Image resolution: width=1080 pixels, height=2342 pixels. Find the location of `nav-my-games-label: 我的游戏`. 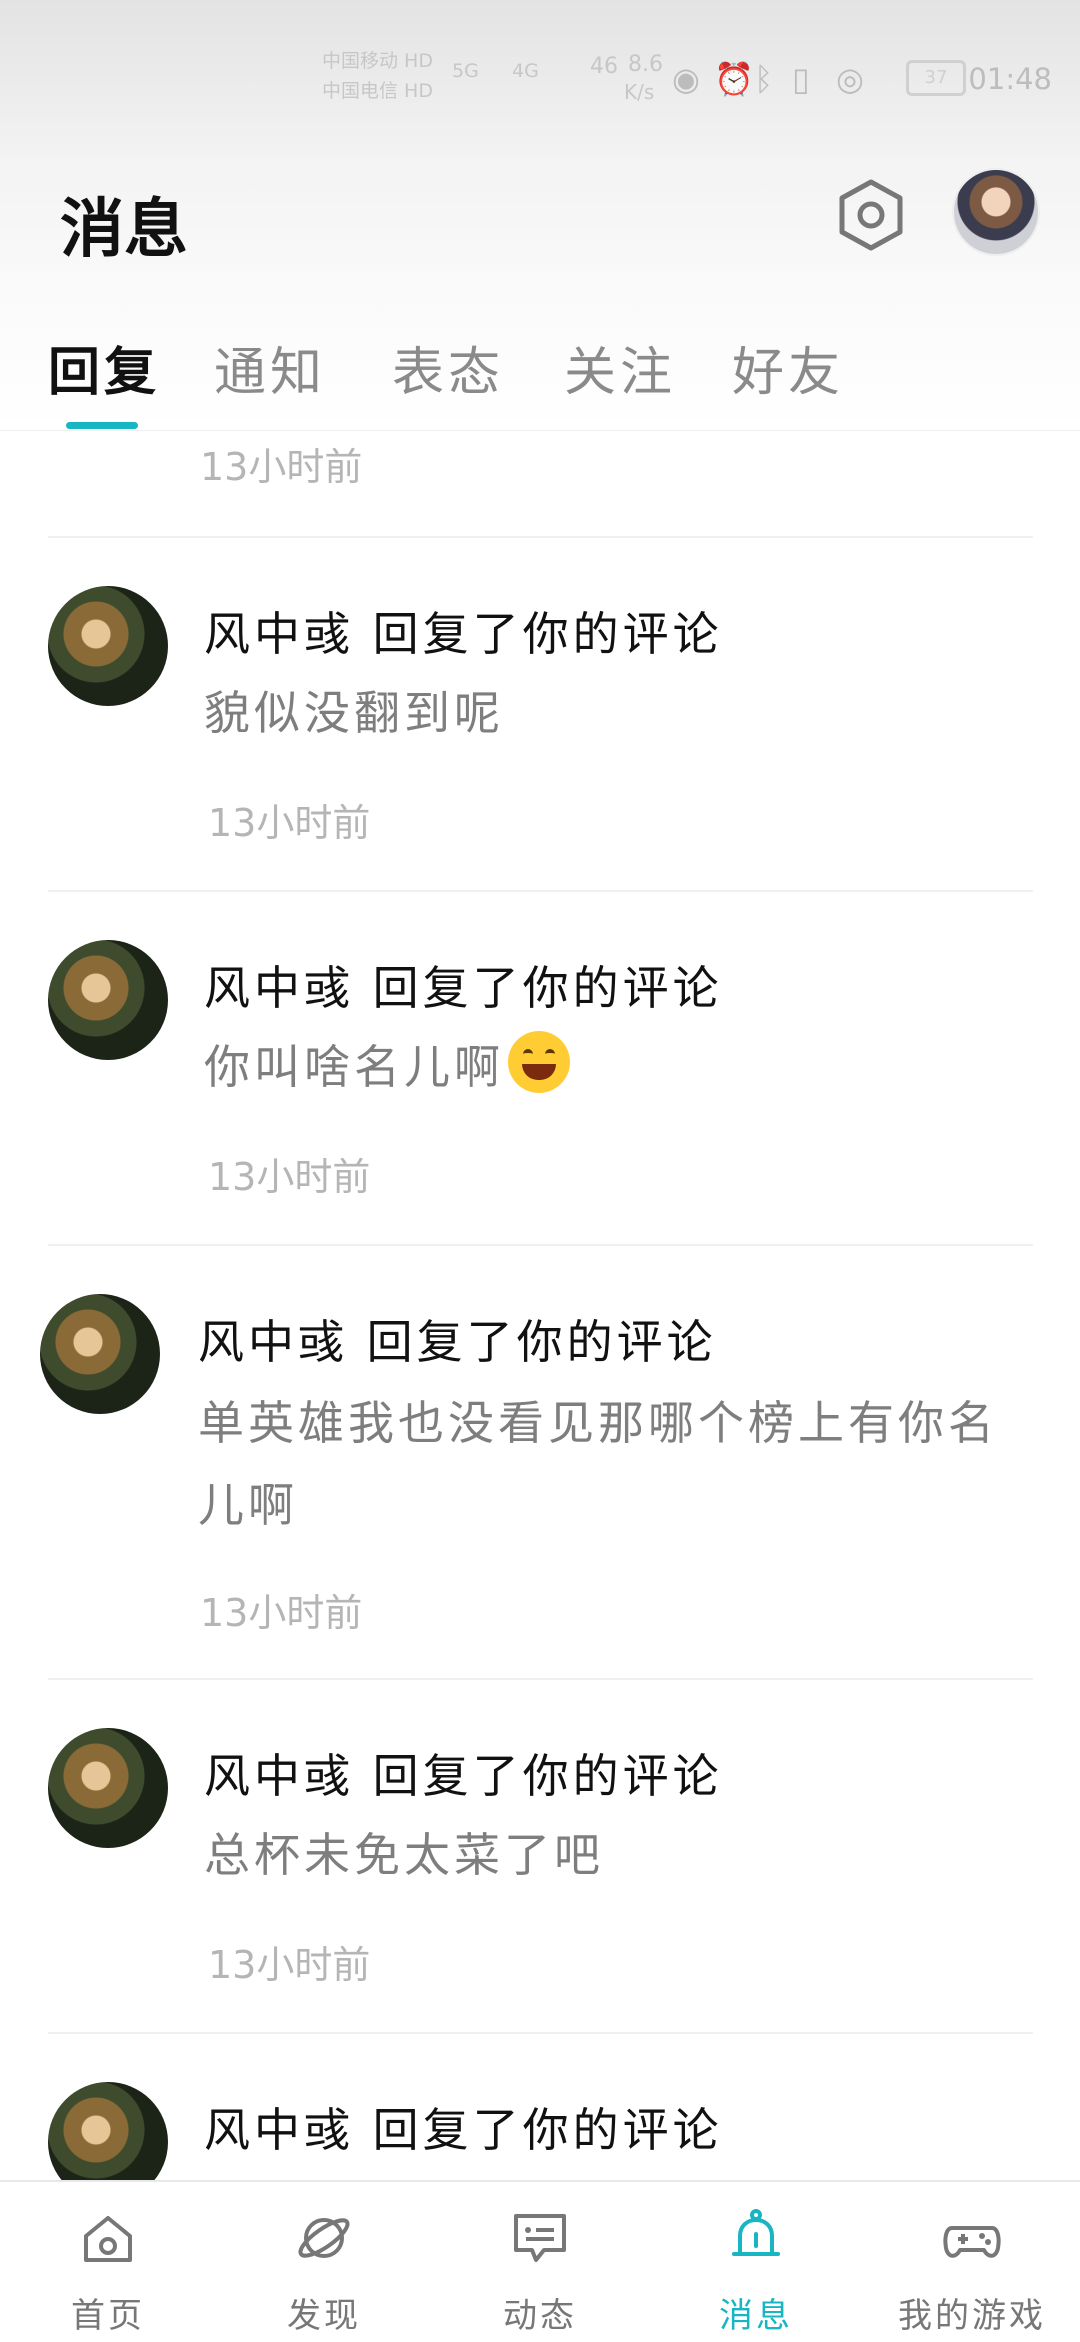

nav-my-games-label: 我的游戏 is located at coordinates (972, 2316).